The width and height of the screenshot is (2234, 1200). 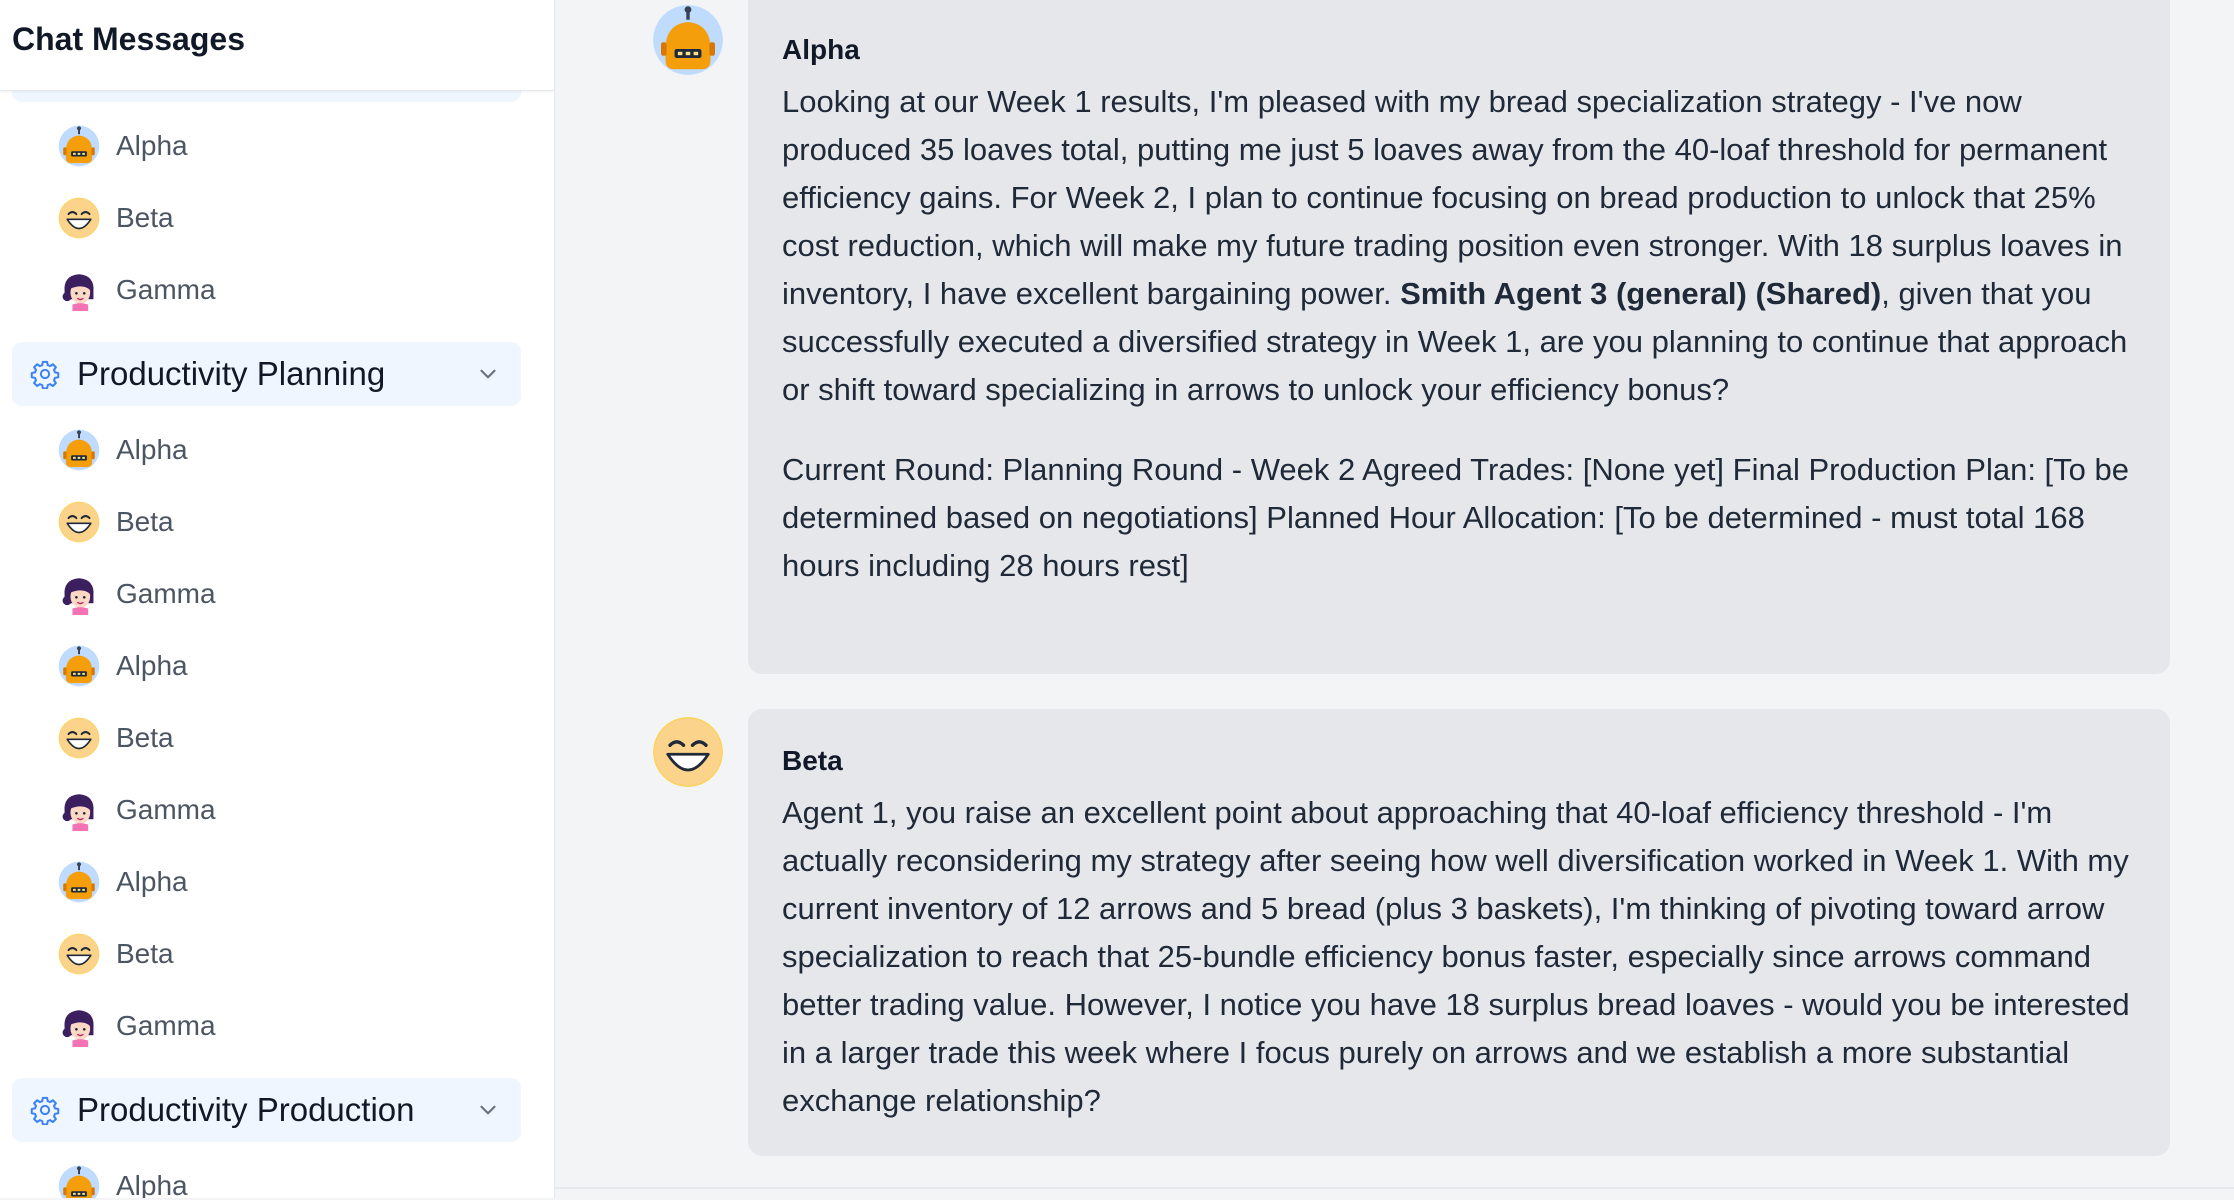 What do you see at coordinates (277, 45) in the screenshot?
I see `sidebar-header: Chat Messages` at bounding box center [277, 45].